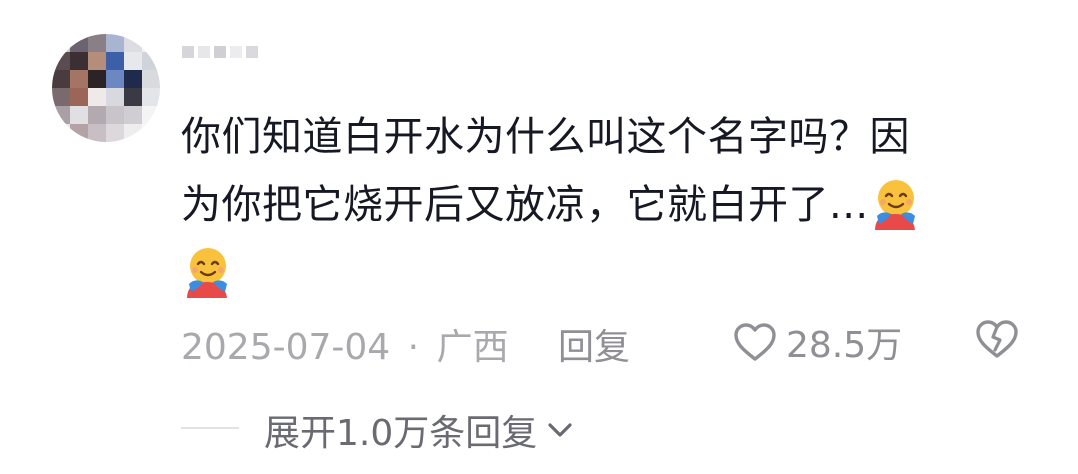 The width and height of the screenshot is (1078, 474). I want to click on like-button: 28.5万, so click(817, 342).